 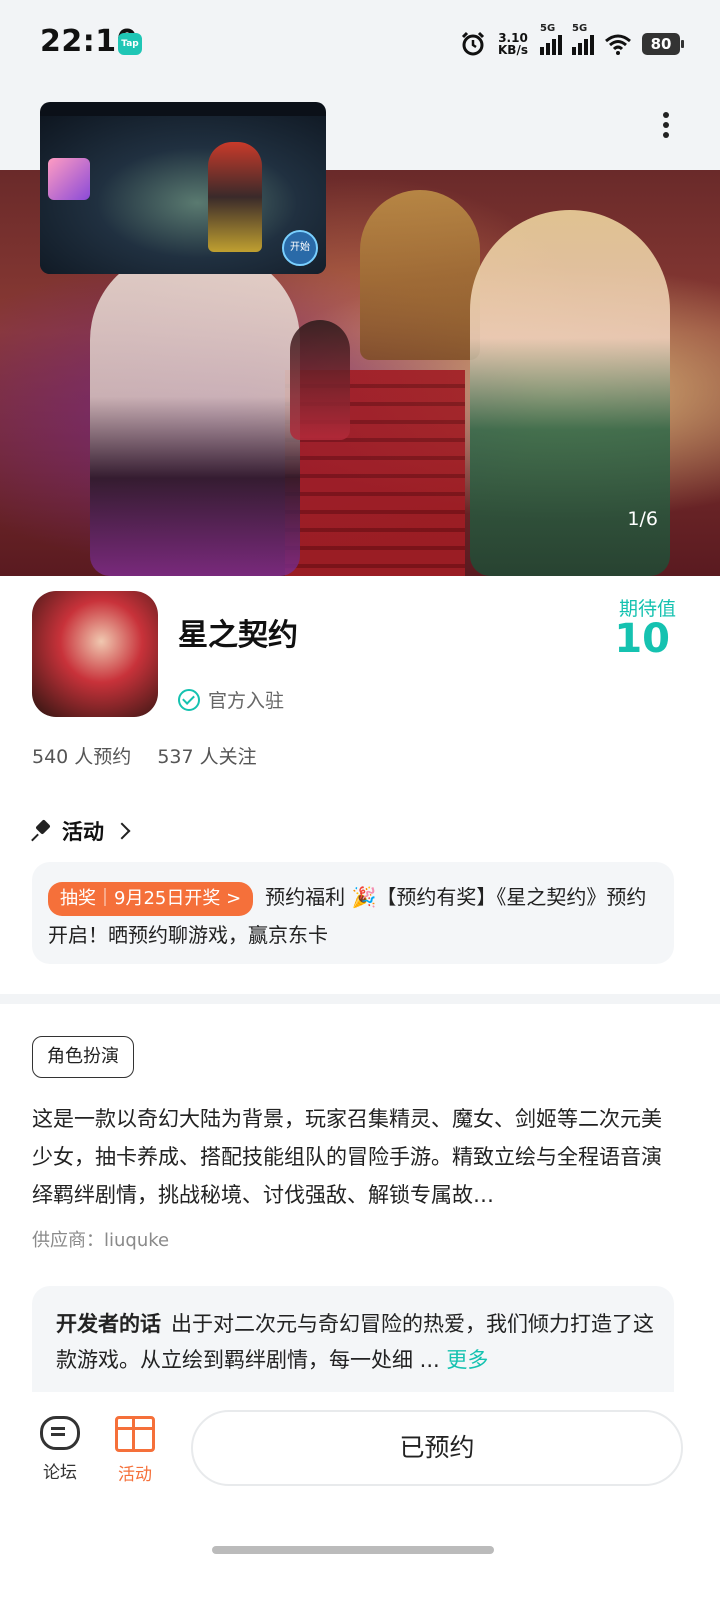 I want to click on genre-tag: 角色扮演, so click(x=83, y=1057).